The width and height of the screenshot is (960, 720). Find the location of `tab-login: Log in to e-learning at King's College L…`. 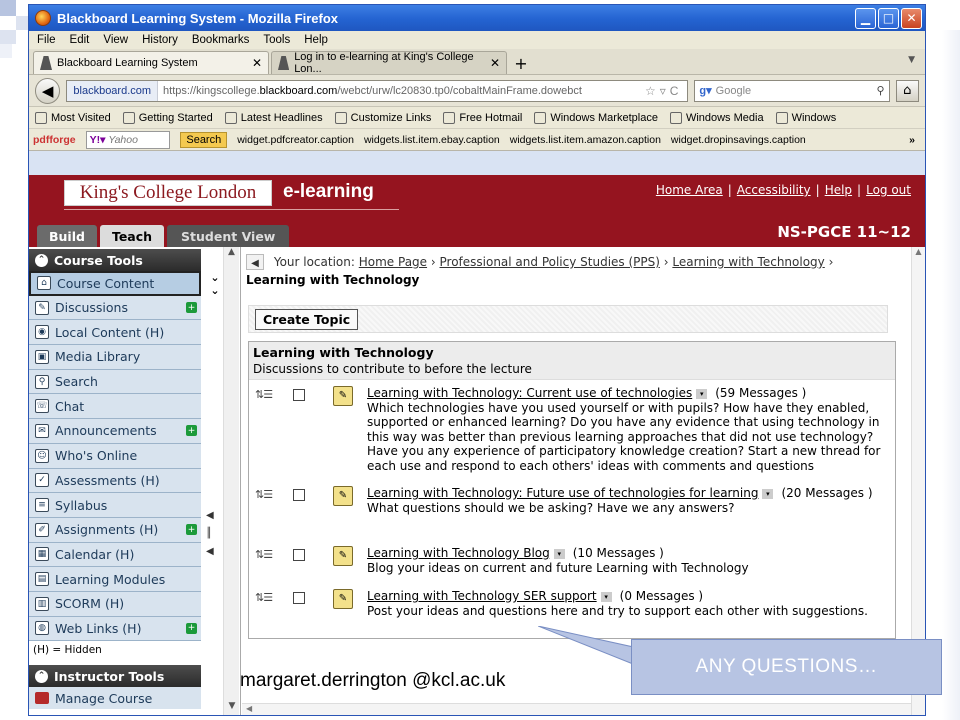

tab-login: Log in to e-learning at King's College L… is located at coordinates (389, 63).